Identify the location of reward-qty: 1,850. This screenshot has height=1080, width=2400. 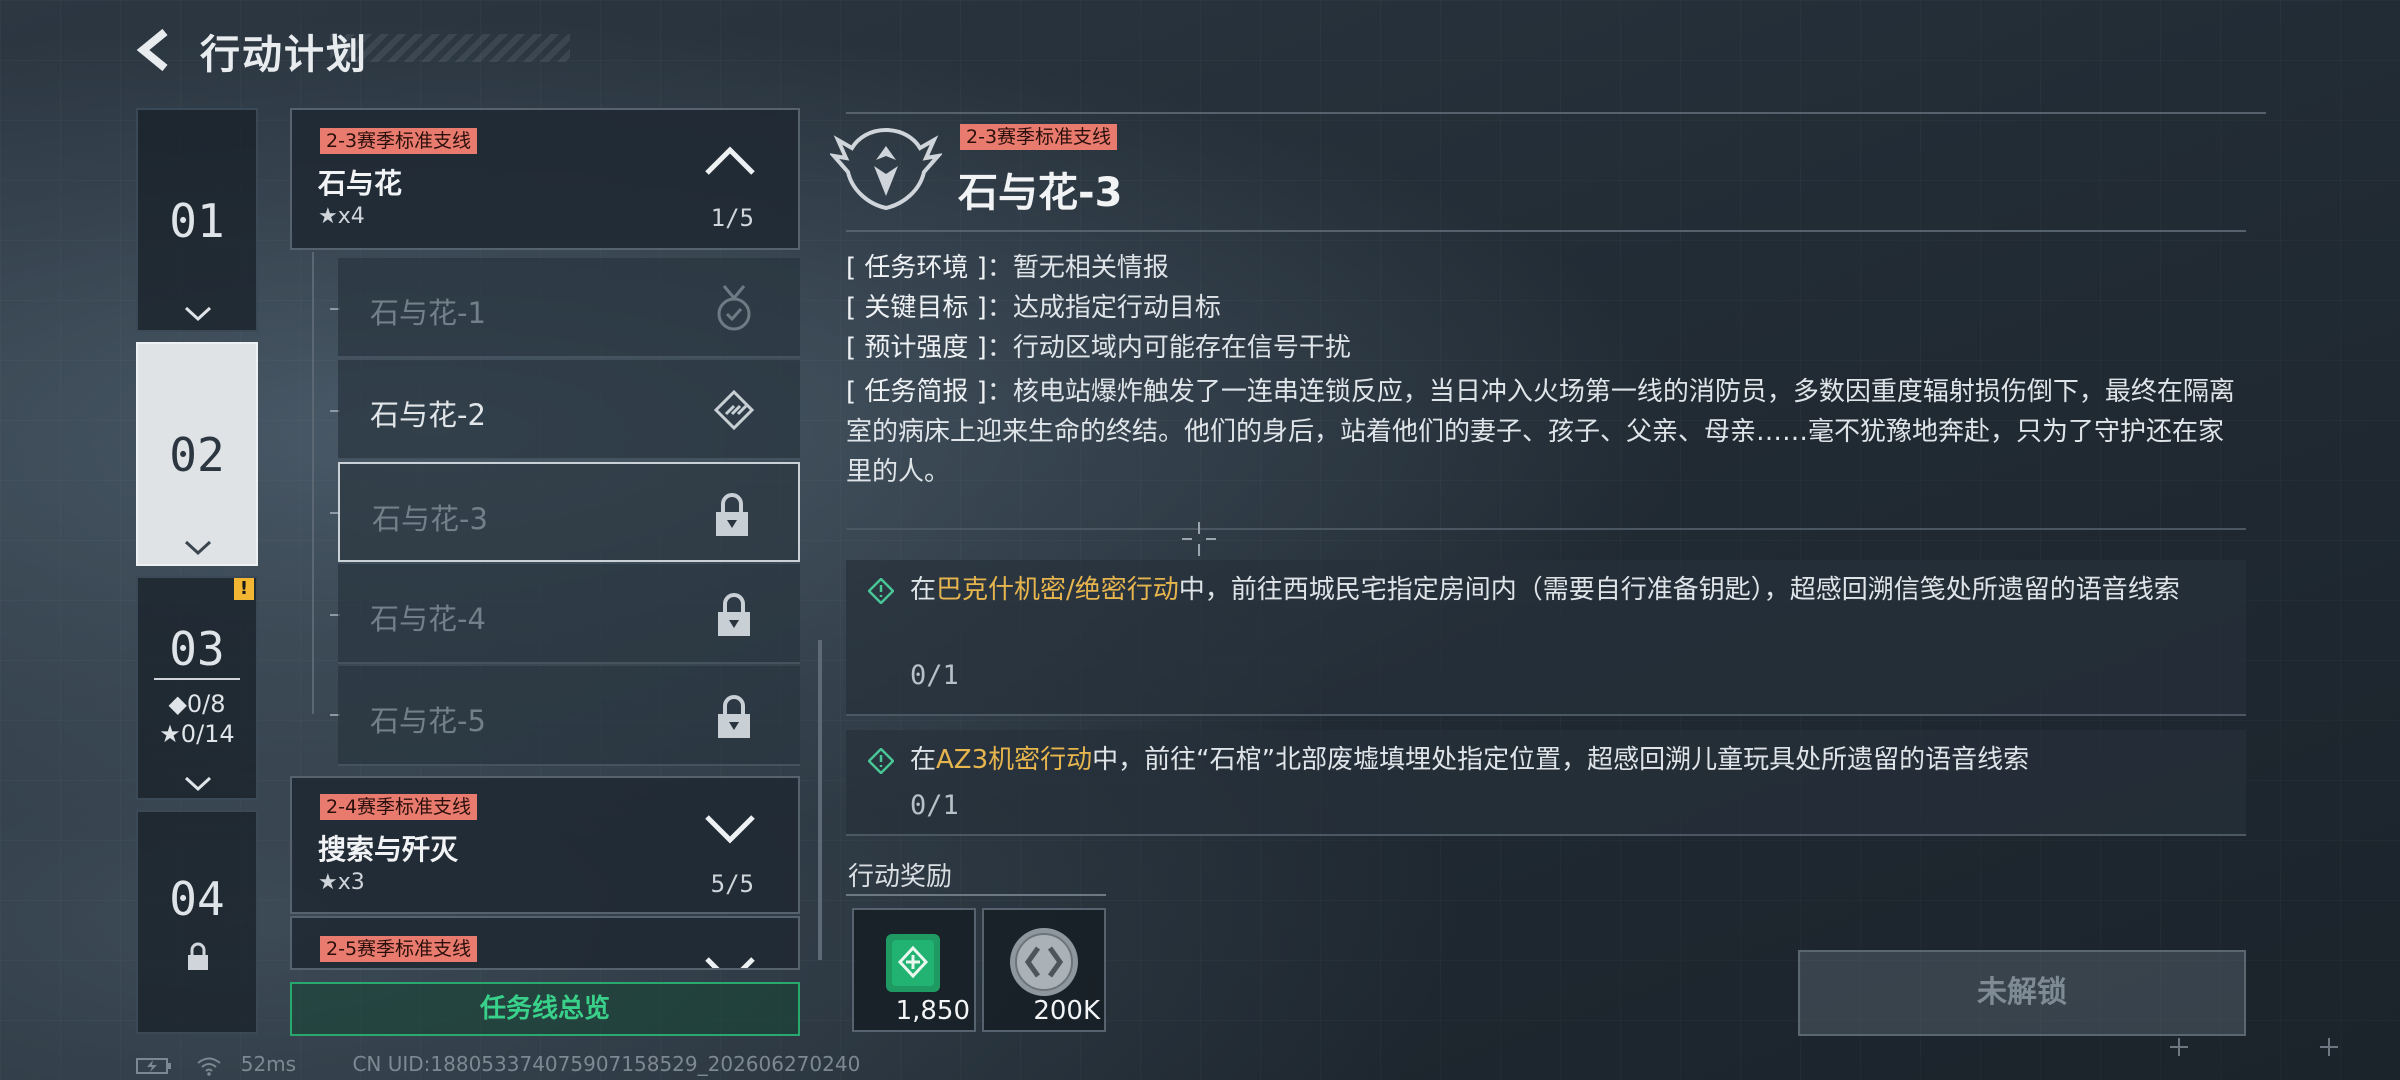
(932, 1011).